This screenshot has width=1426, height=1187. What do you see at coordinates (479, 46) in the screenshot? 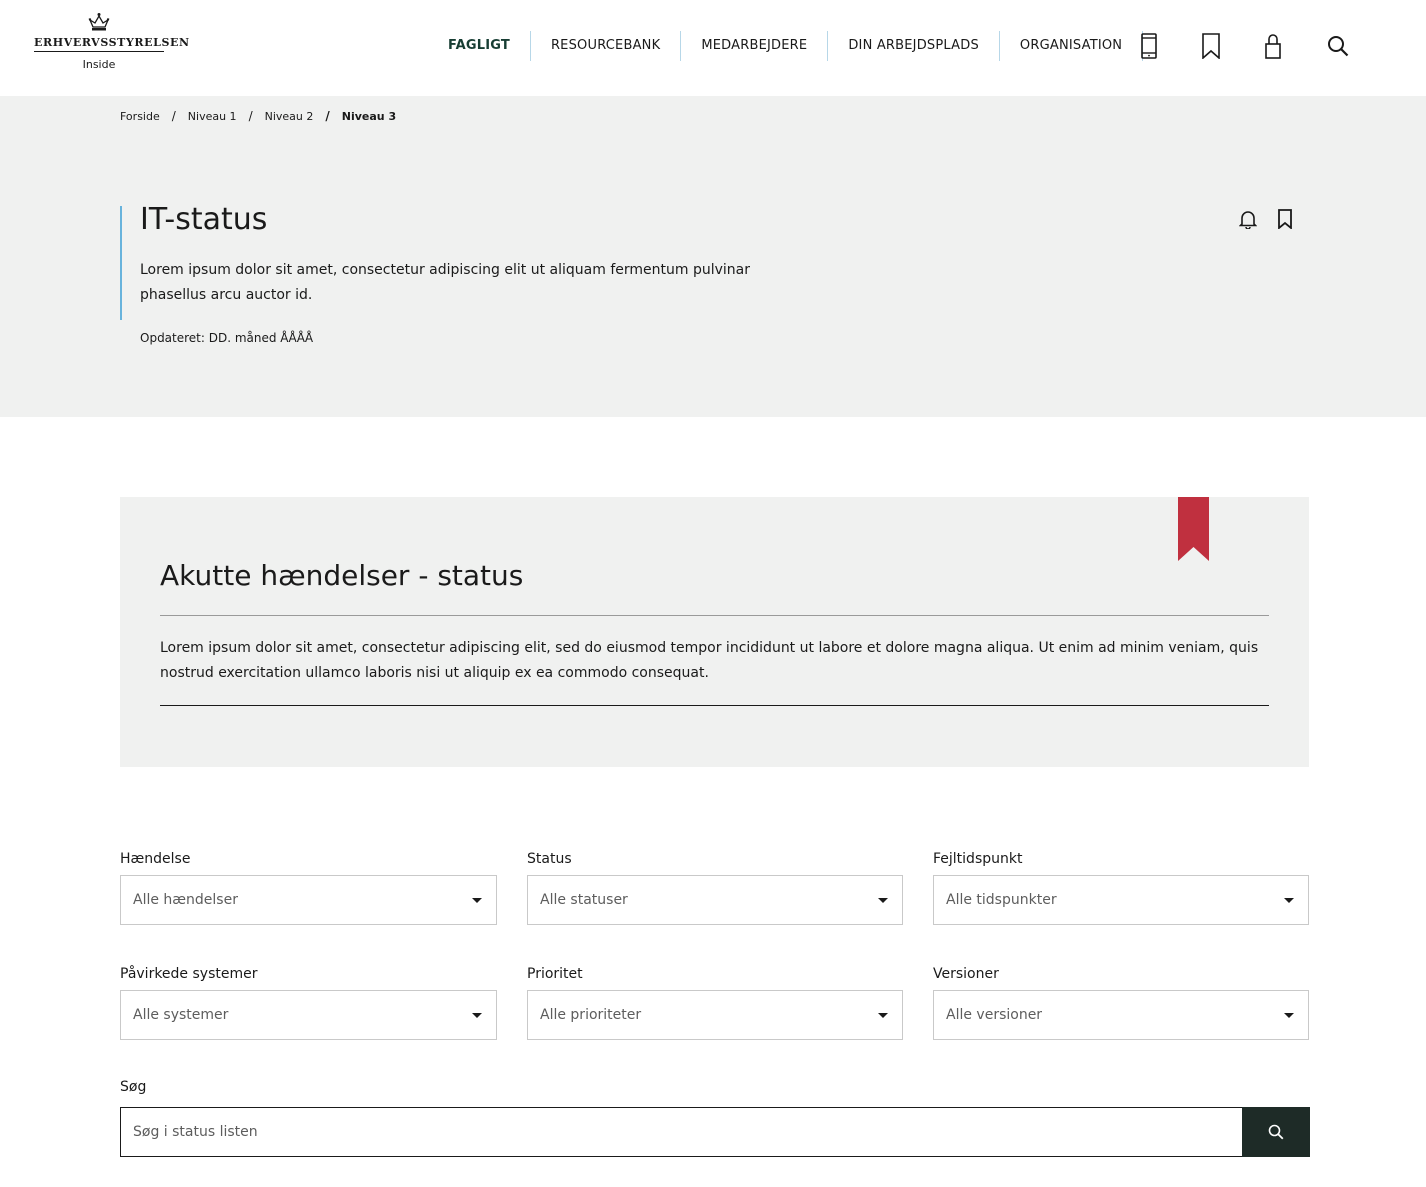
I see `nav-item-fagligt: FAGLIGT` at bounding box center [479, 46].